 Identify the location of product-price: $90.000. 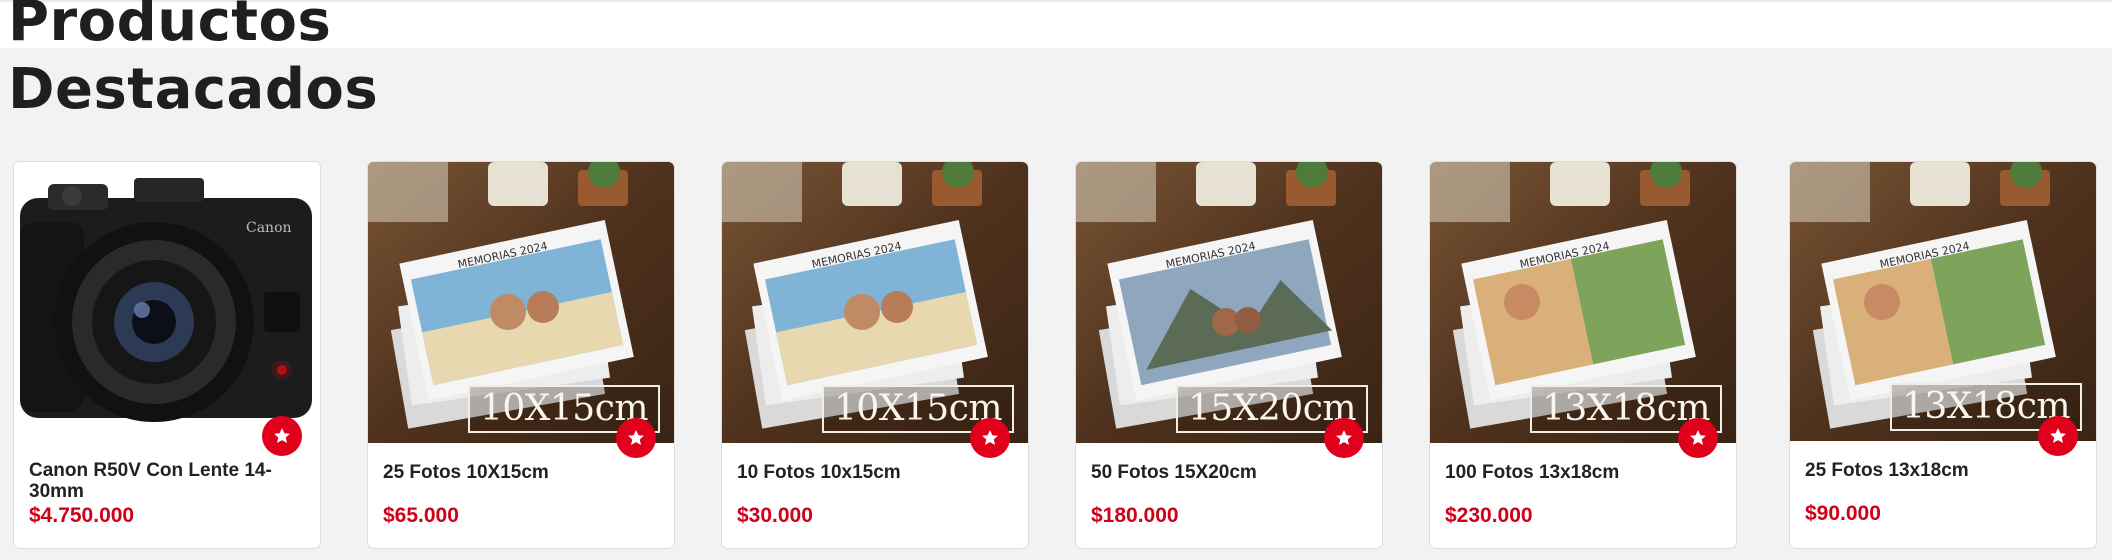
(1843, 513).